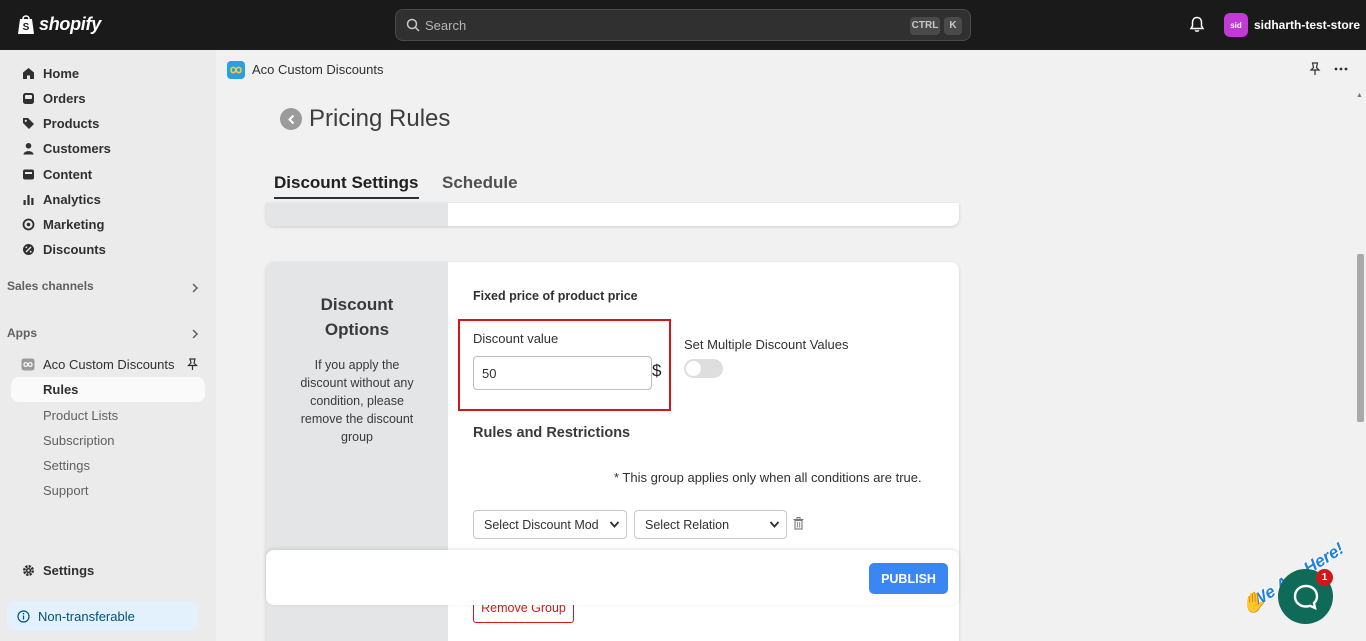 Image resolution: width=1366 pixels, height=641 pixels. What do you see at coordinates (1360, 338) in the screenshot?
I see `scrollbar-thumb` at bounding box center [1360, 338].